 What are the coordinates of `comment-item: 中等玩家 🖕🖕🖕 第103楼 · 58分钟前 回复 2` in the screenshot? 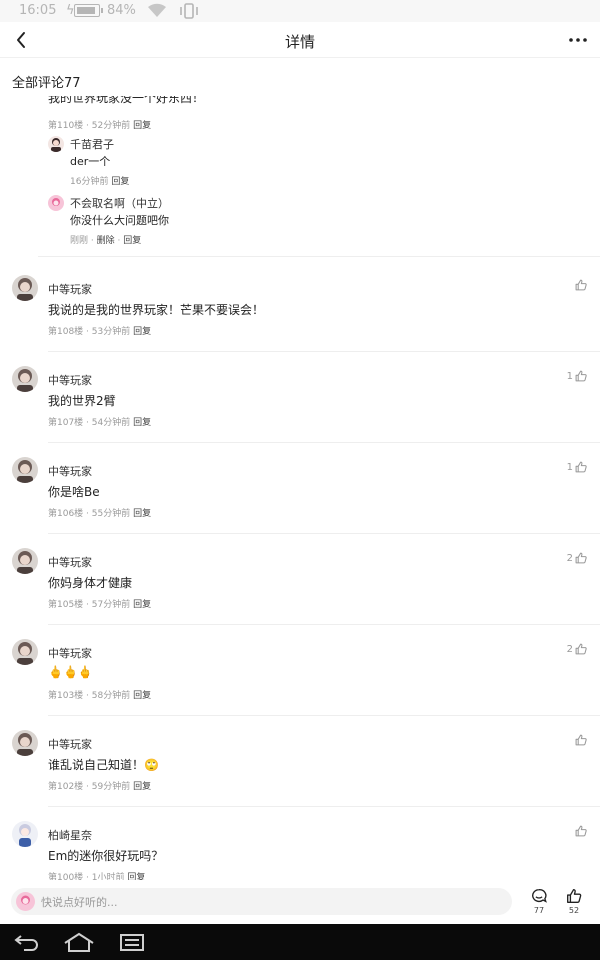 It's located at (300, 670).